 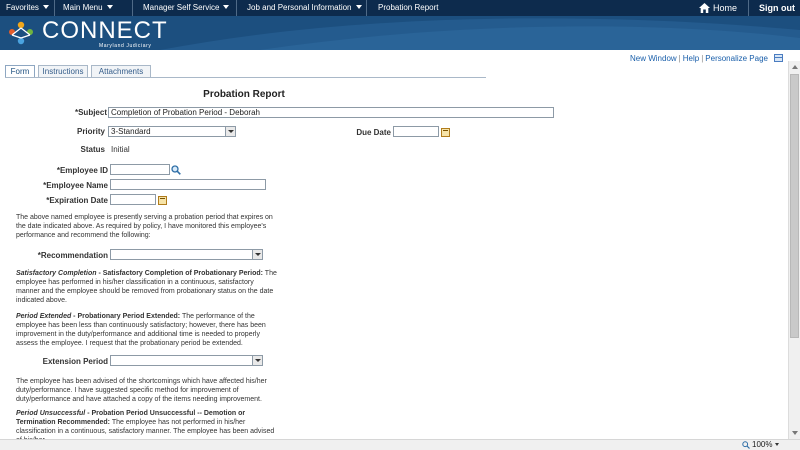 What do you see at coordinates (416, 131) in the screenshot?
I see `due-date-input` at bounding box center [416, 131].